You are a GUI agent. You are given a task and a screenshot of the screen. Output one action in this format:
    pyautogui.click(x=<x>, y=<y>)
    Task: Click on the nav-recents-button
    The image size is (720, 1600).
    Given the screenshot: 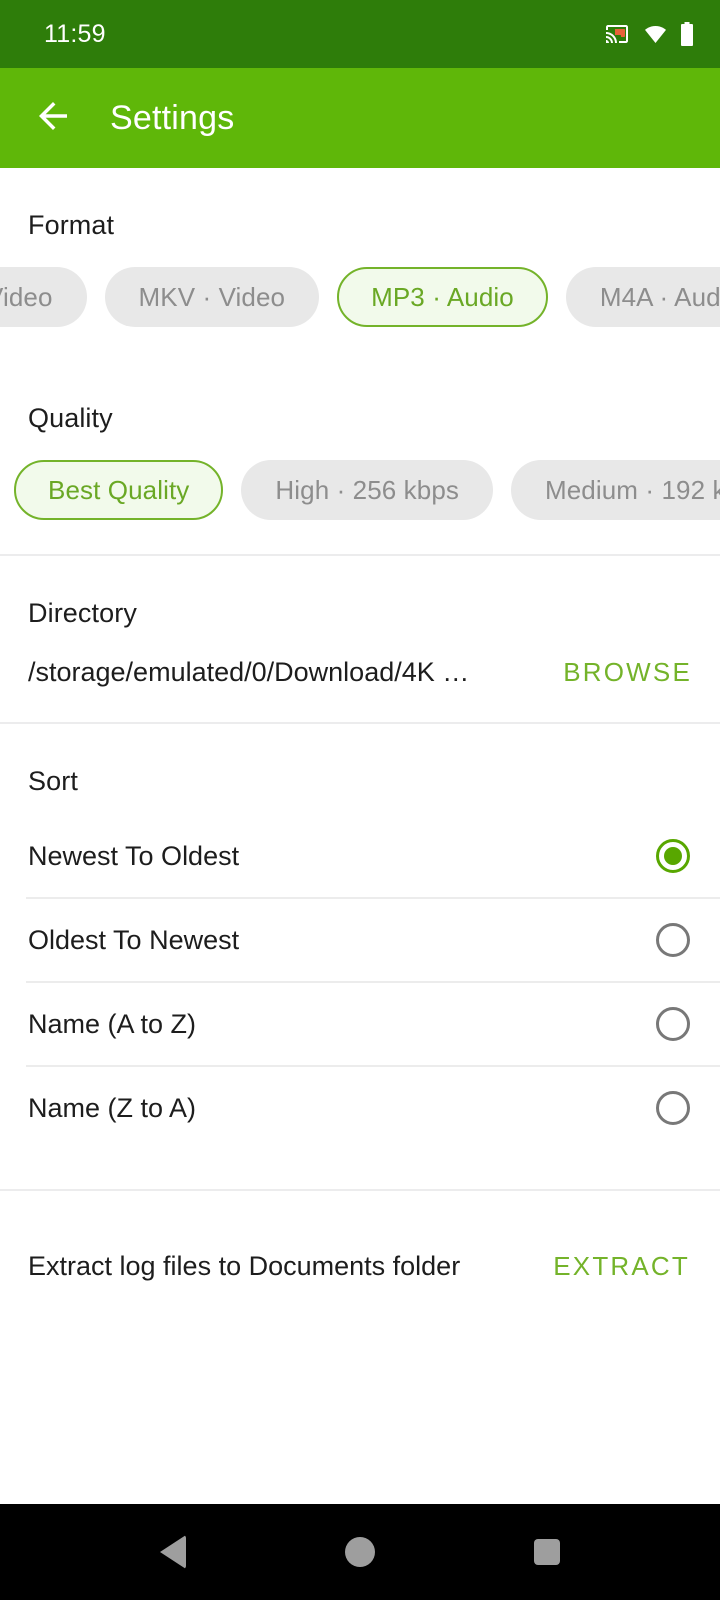 What is the action you would take?
    pyautogui.click(x=547, y=1552)
    